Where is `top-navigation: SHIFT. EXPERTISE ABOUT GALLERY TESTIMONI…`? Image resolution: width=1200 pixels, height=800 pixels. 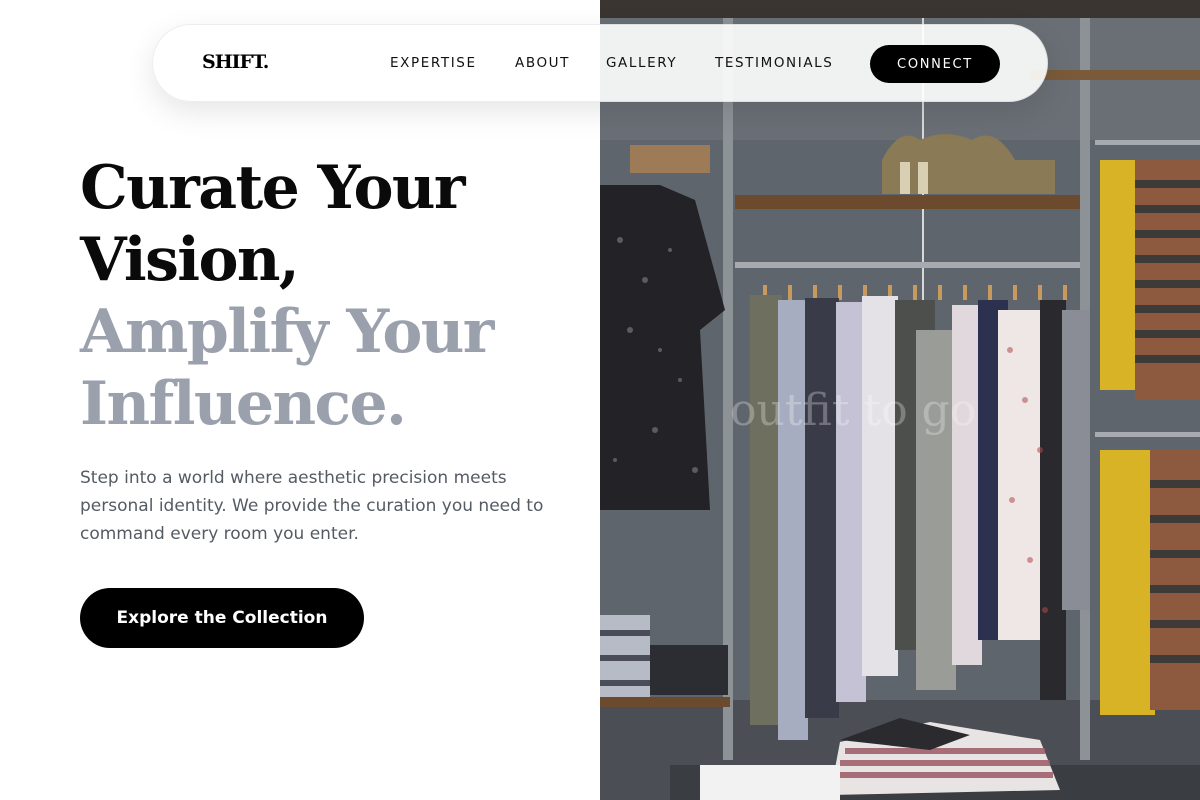
top-navigation: SHIFT. EXPERTISE ABOUT GALLERY TESTIMONI… is located at coordinates (600, 63).